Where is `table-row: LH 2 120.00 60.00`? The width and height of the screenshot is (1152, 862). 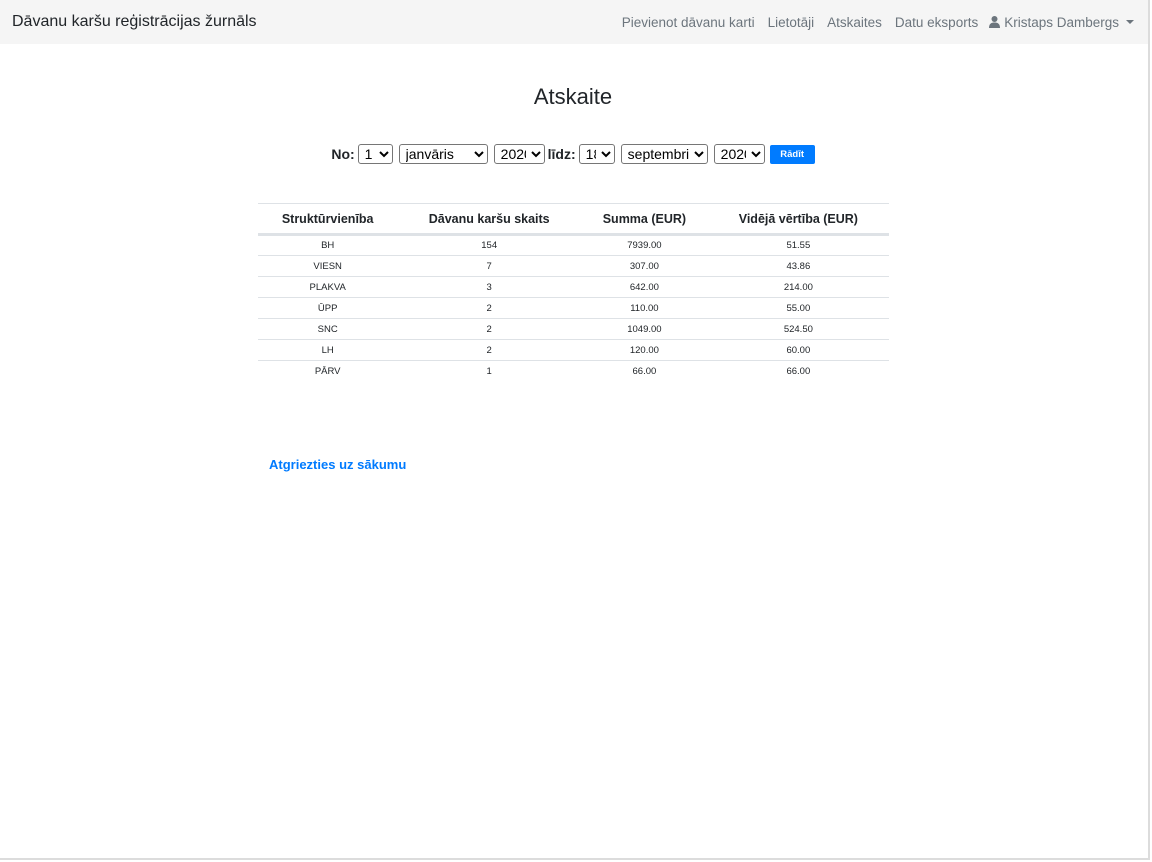 table-row: LH 2 120.00 60.00 is located at coordinates (573, 350).